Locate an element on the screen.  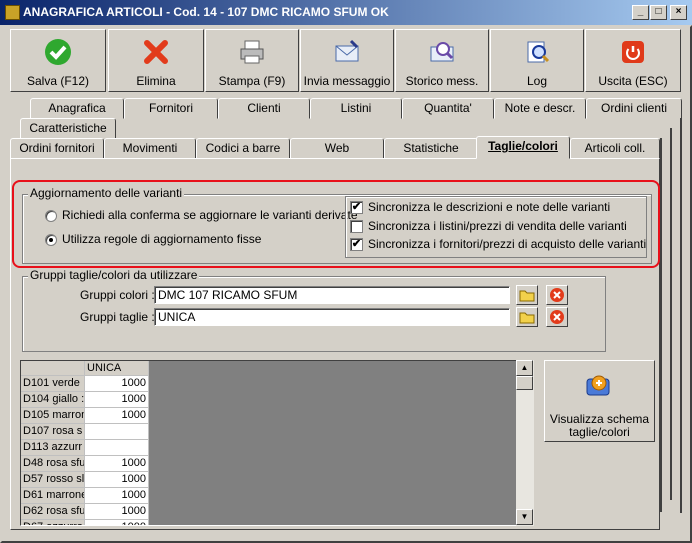
log-button: Log is located at coordinates (537, 60).